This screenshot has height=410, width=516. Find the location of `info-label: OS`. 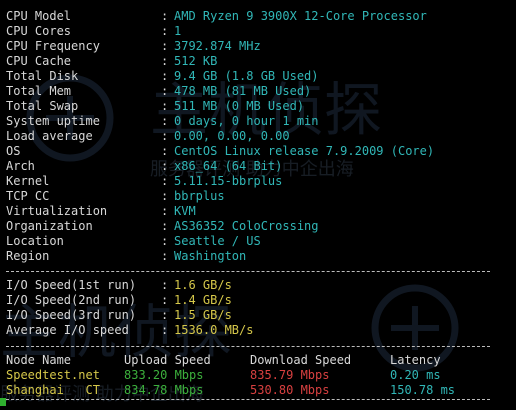

info-label: OS is located at coordinates (13, 151).